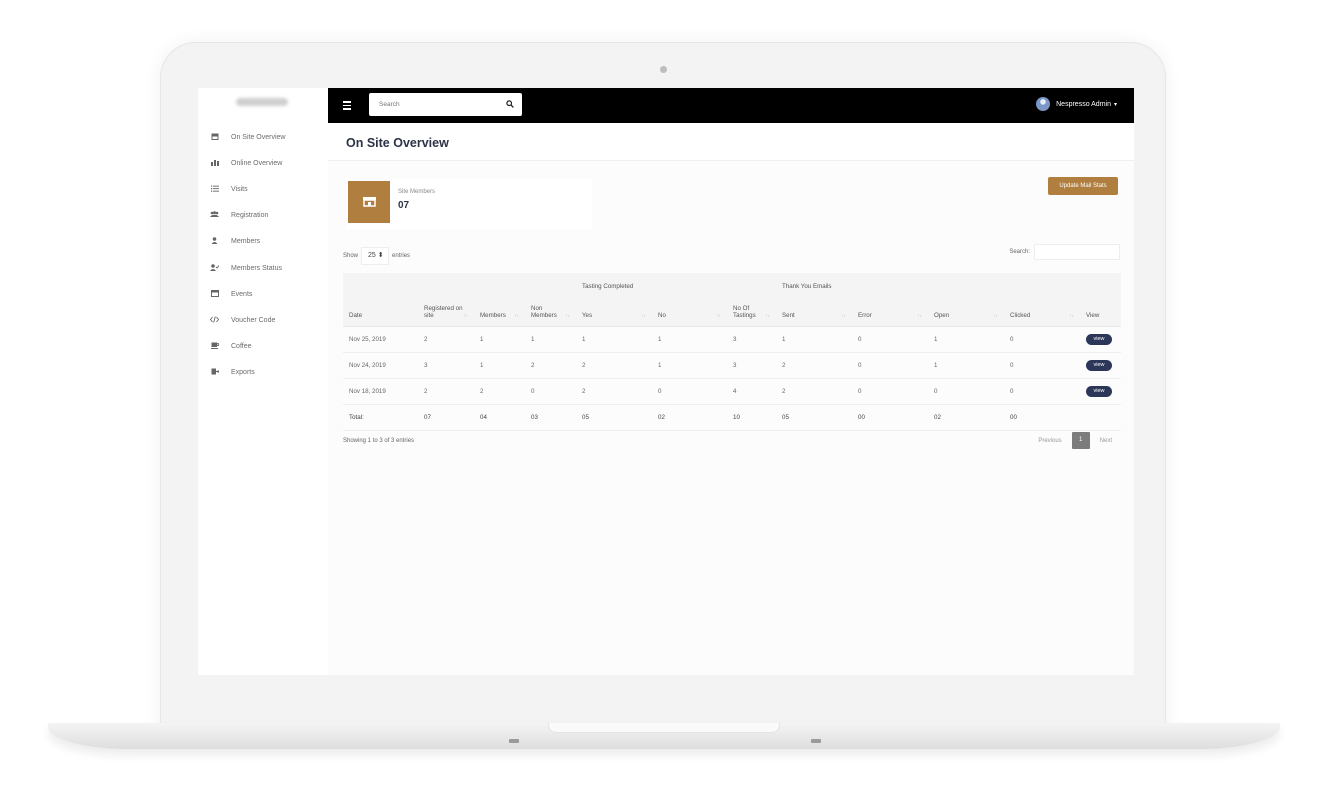 The height and width of the screenshot is (808, 1324). What do you see at coordinates (256, 268) in the screenshot?
I see `sidebar-item-label: Members Status` at bounding box center [256, 268].